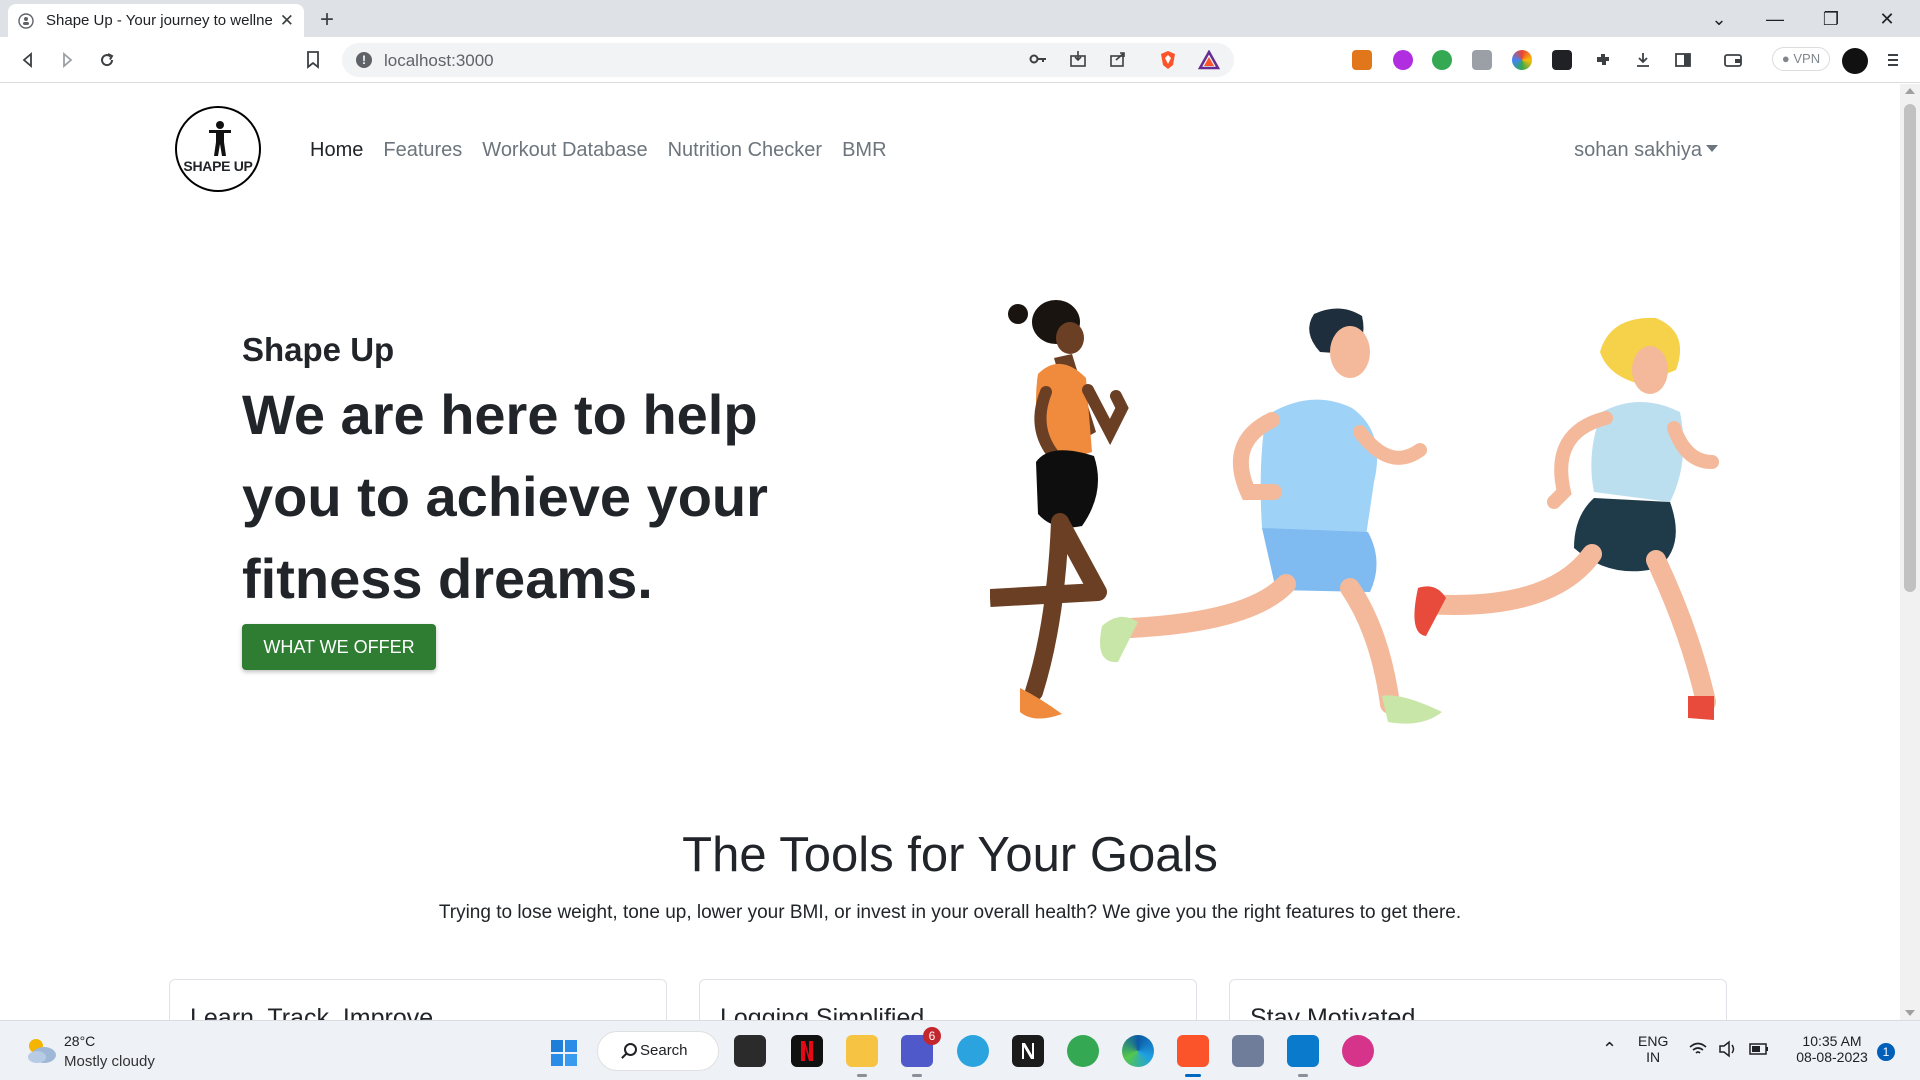 The image size is (1920, 1080). Describe the element at coordinates (1358, 1051) in the screenshot. I see `app-pink-icon` at that location.